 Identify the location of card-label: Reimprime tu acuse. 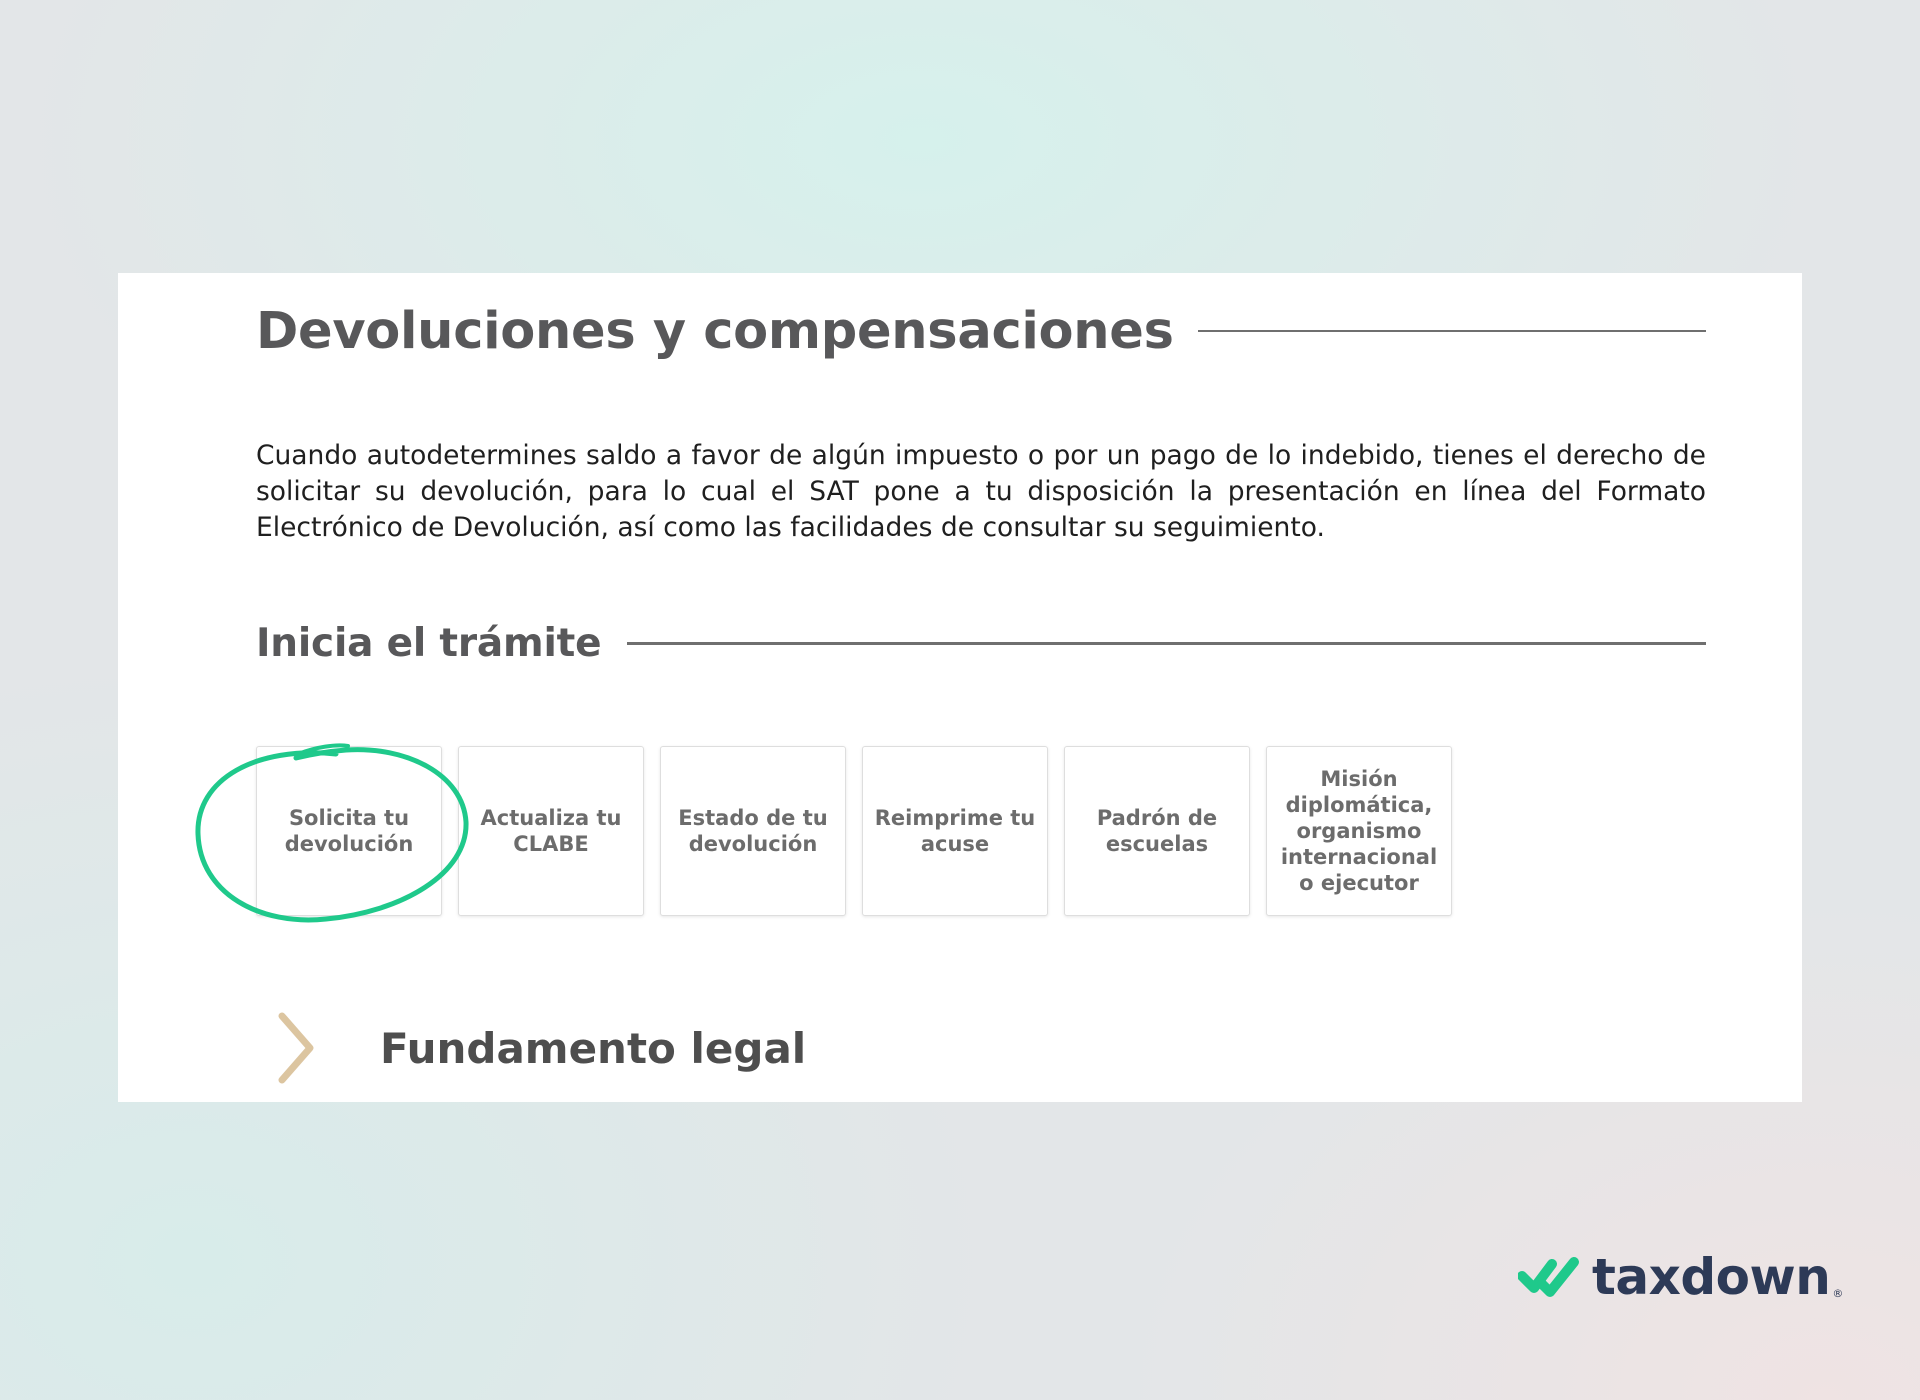
(955, 831).